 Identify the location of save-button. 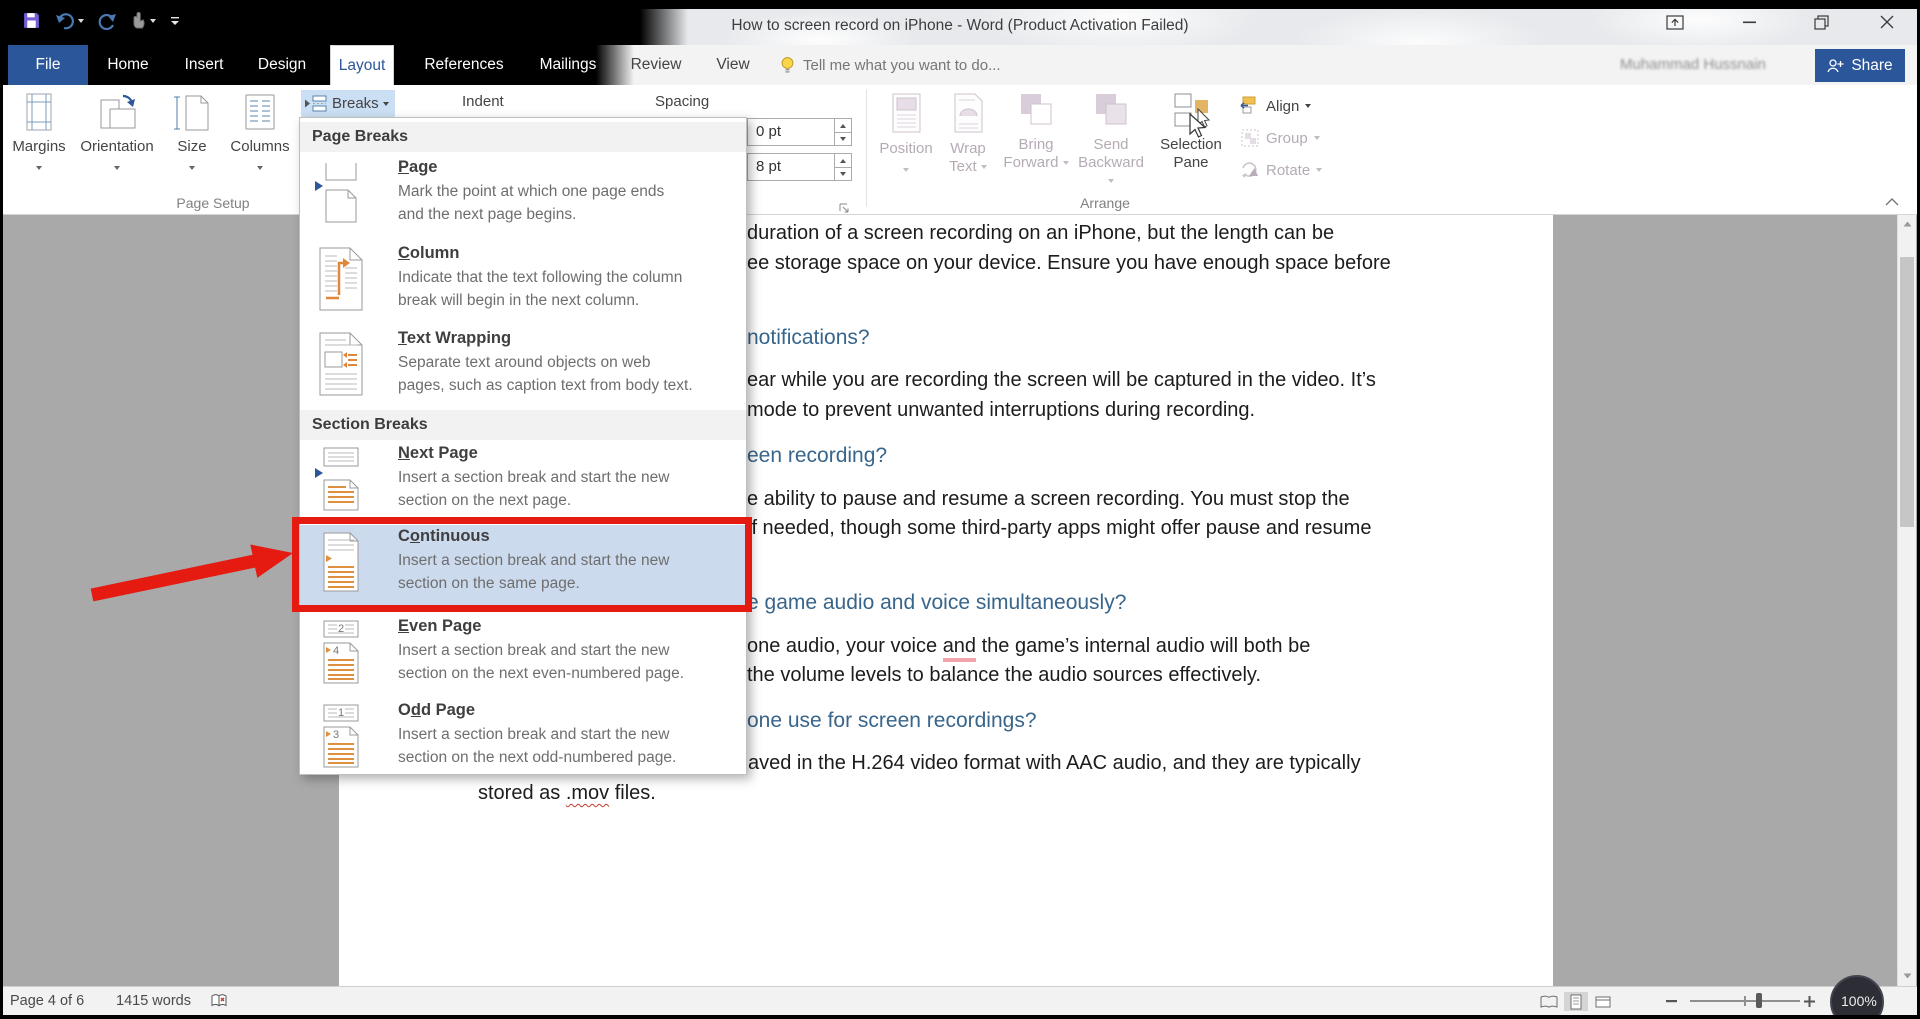
(31, 20).